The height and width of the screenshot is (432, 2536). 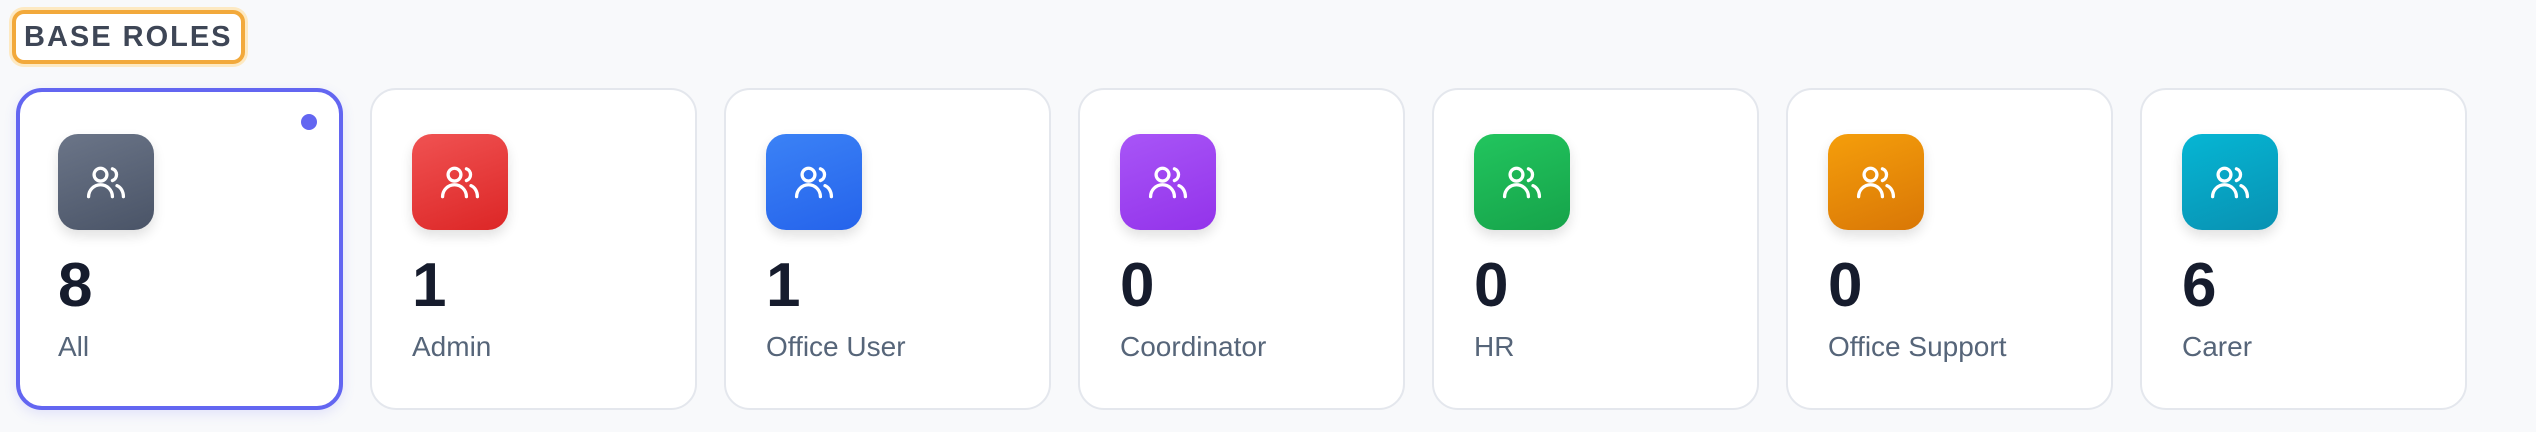 I want to click on role-label: Admin, so click(x=452, y=346).